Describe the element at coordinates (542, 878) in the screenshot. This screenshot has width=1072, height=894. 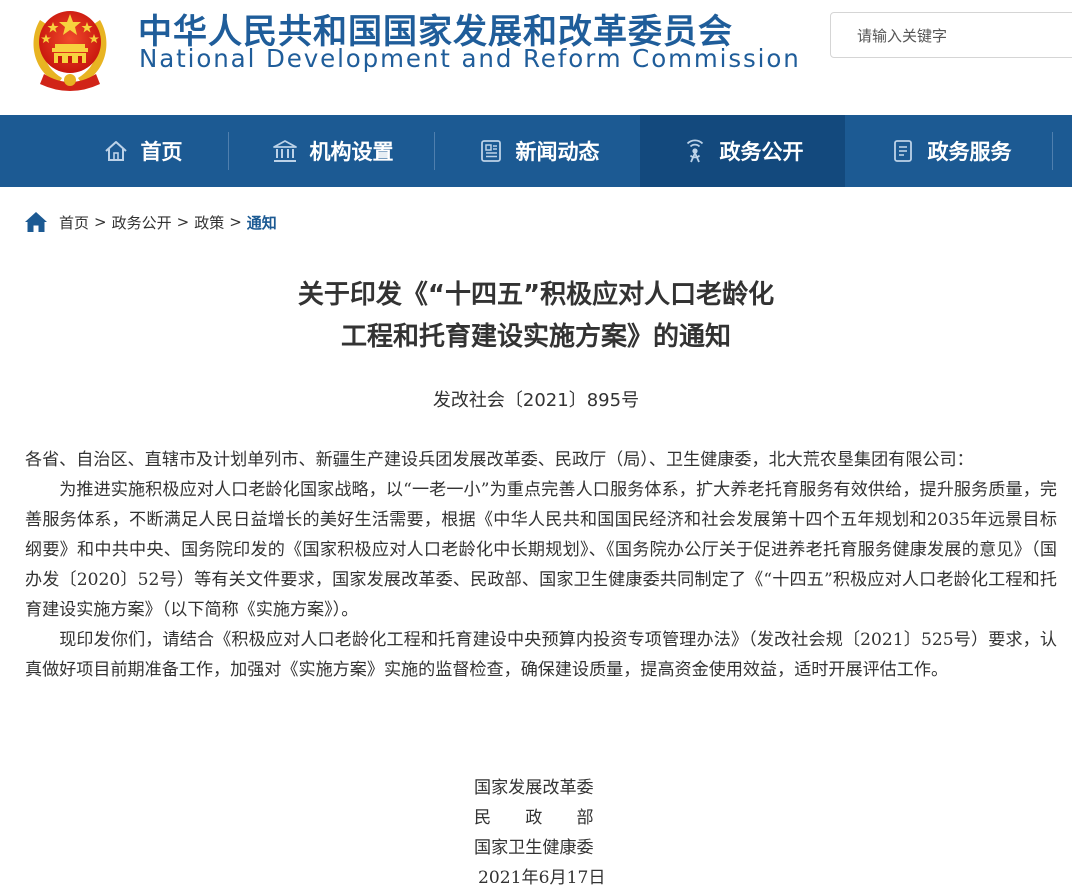
I see `document-date: 2021年6月17日` at that location.